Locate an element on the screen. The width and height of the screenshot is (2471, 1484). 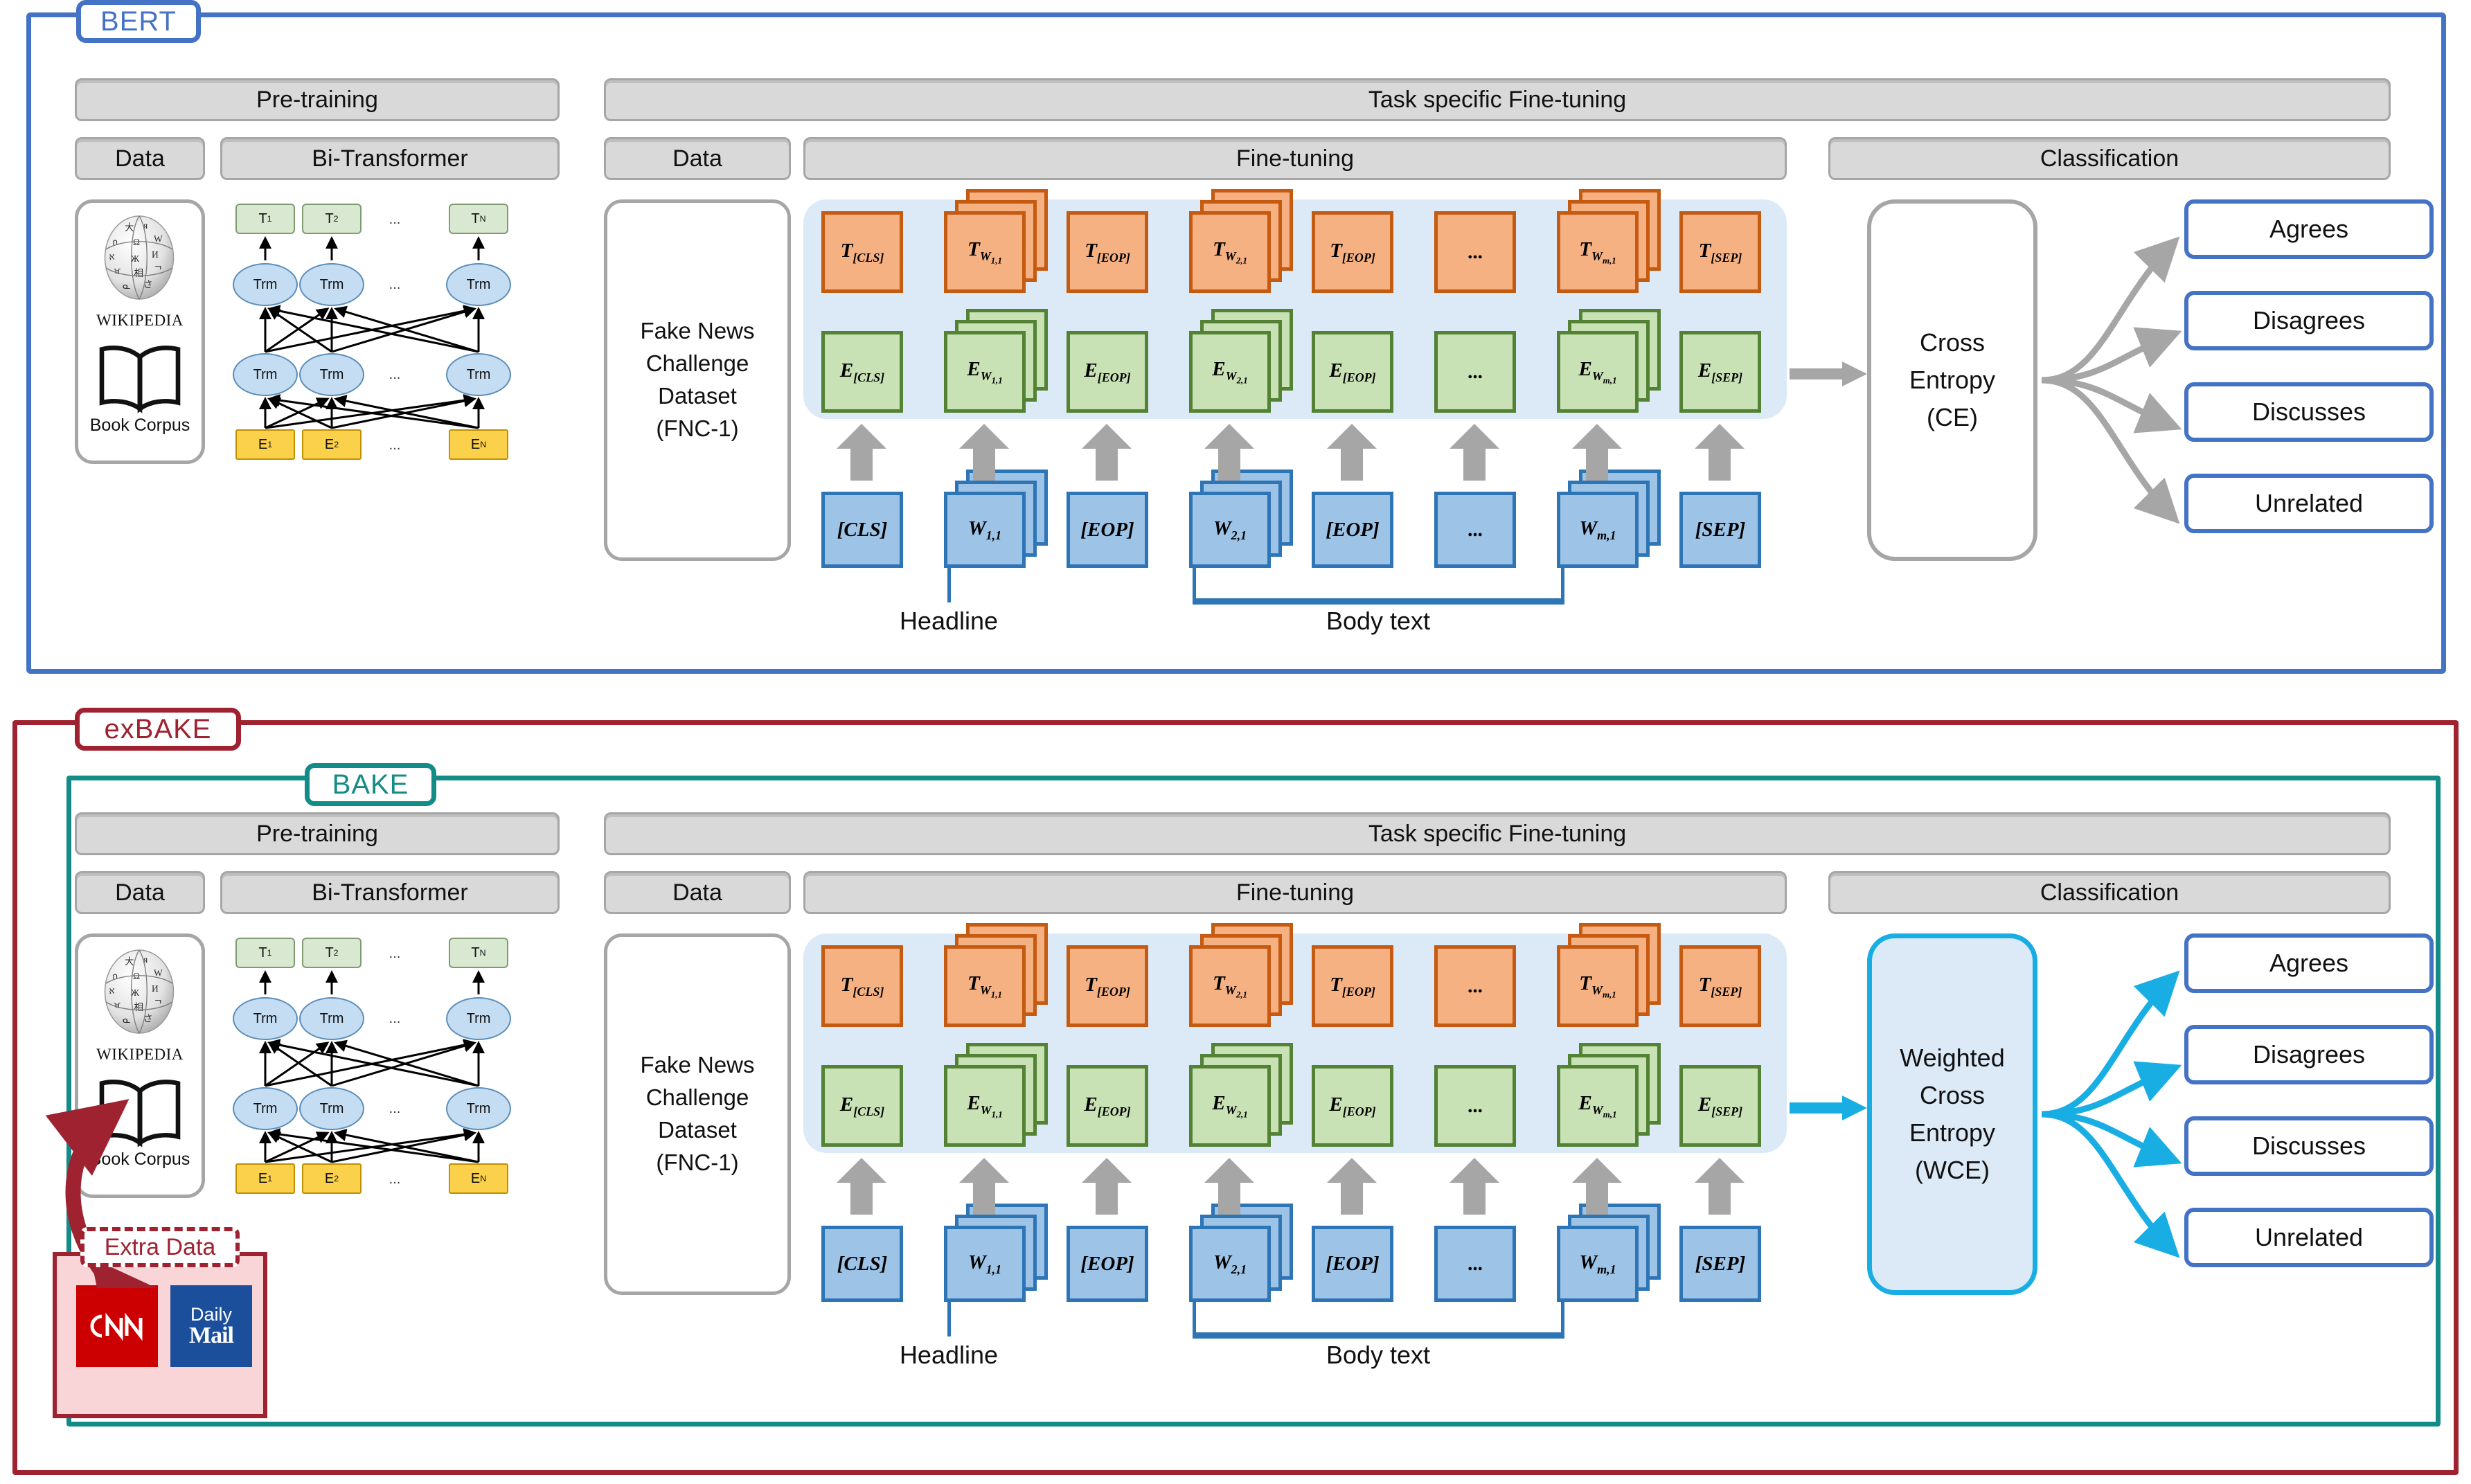
token-w-eop2: [EOP] is located at coordinates (1353, 1264).